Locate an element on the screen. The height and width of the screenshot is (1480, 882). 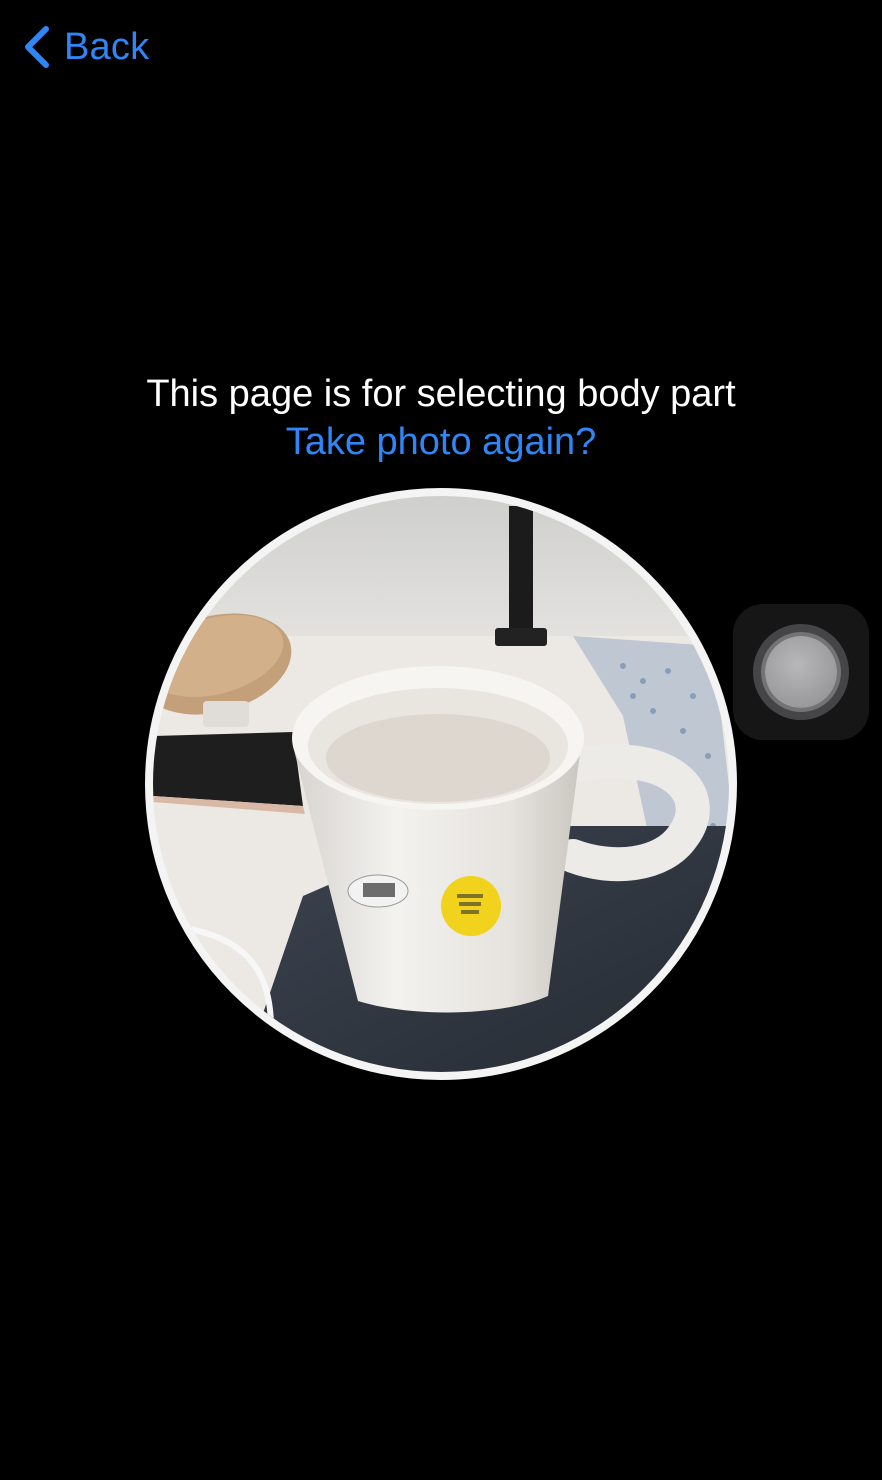
assistive-touch-icon is located at coordinates (801, 672).